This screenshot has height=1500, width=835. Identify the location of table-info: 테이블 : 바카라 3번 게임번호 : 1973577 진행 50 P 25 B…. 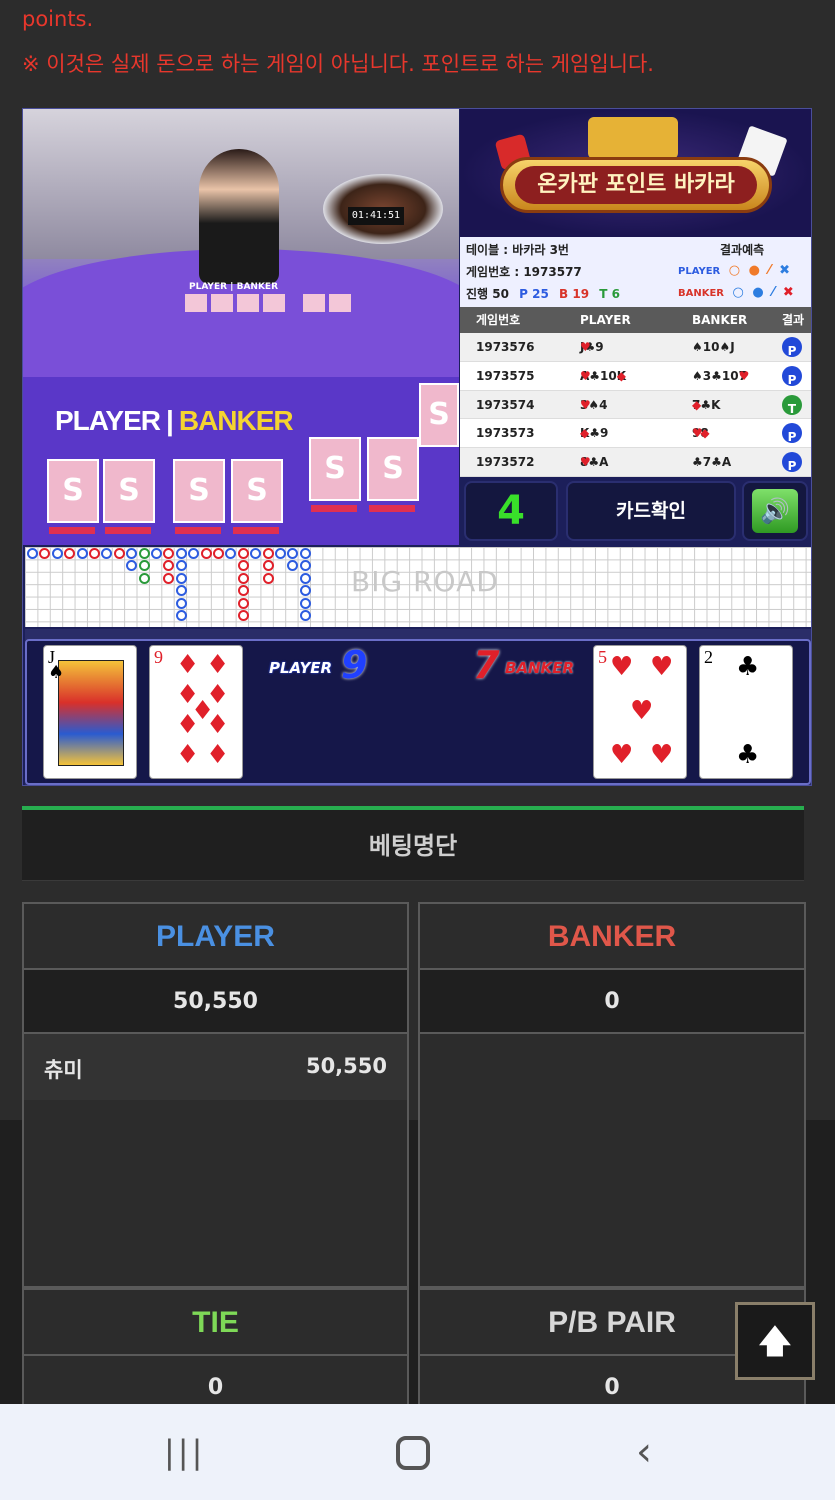
(635, 272).